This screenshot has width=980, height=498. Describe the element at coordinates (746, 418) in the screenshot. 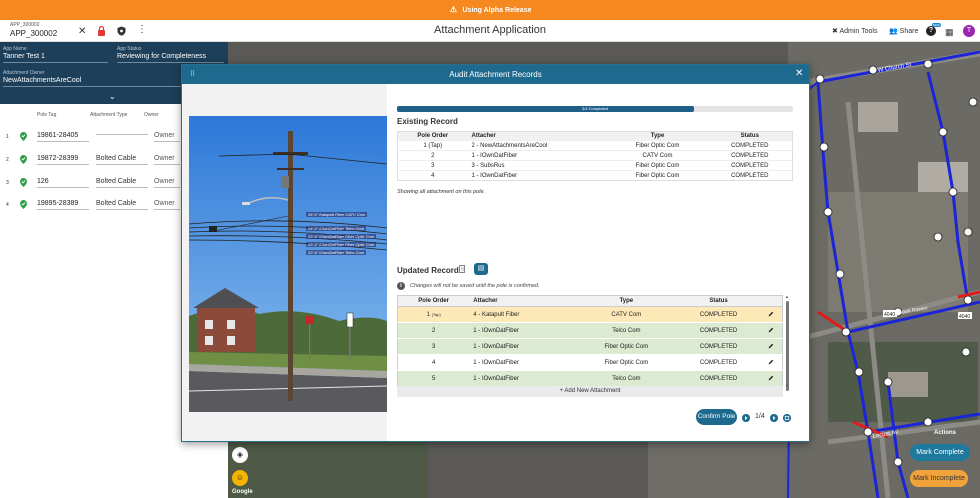

I see `previous-pole-icon` at that location.